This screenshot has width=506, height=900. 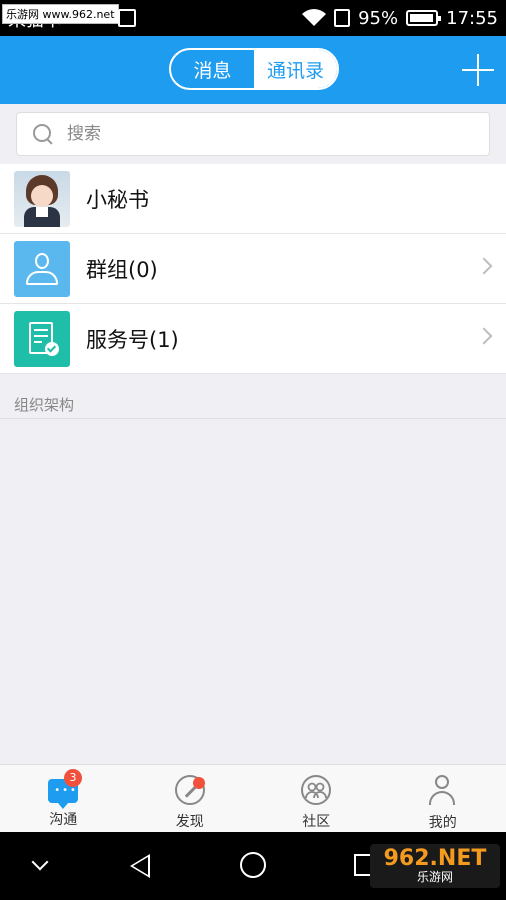 I want to click on service-icon, so click(x=42, y=338).